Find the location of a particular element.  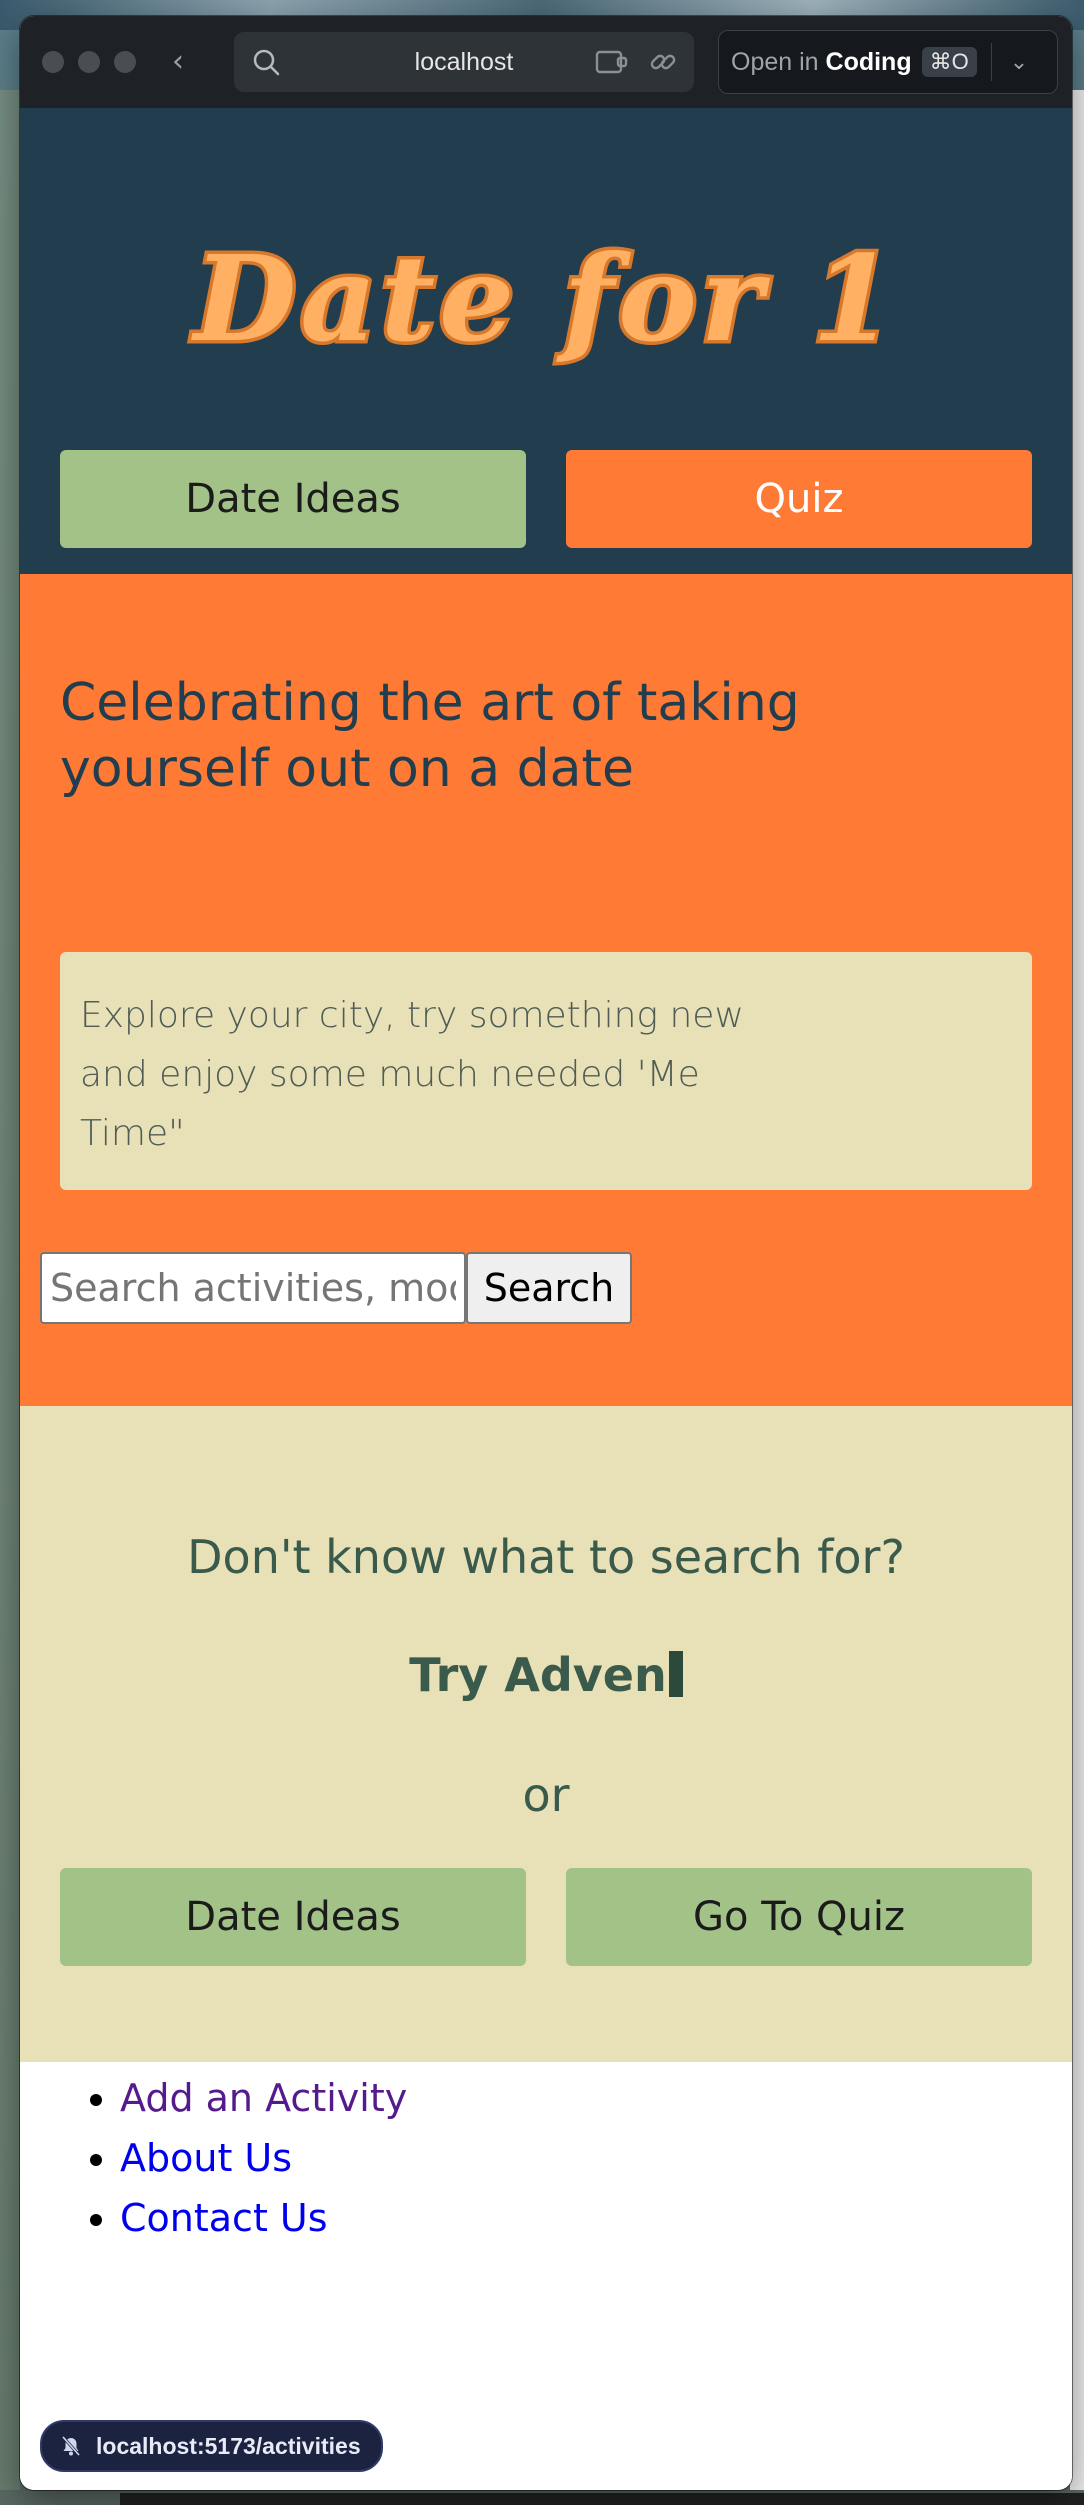

list-item: Contact Us is located at coordinates (263, 2218).